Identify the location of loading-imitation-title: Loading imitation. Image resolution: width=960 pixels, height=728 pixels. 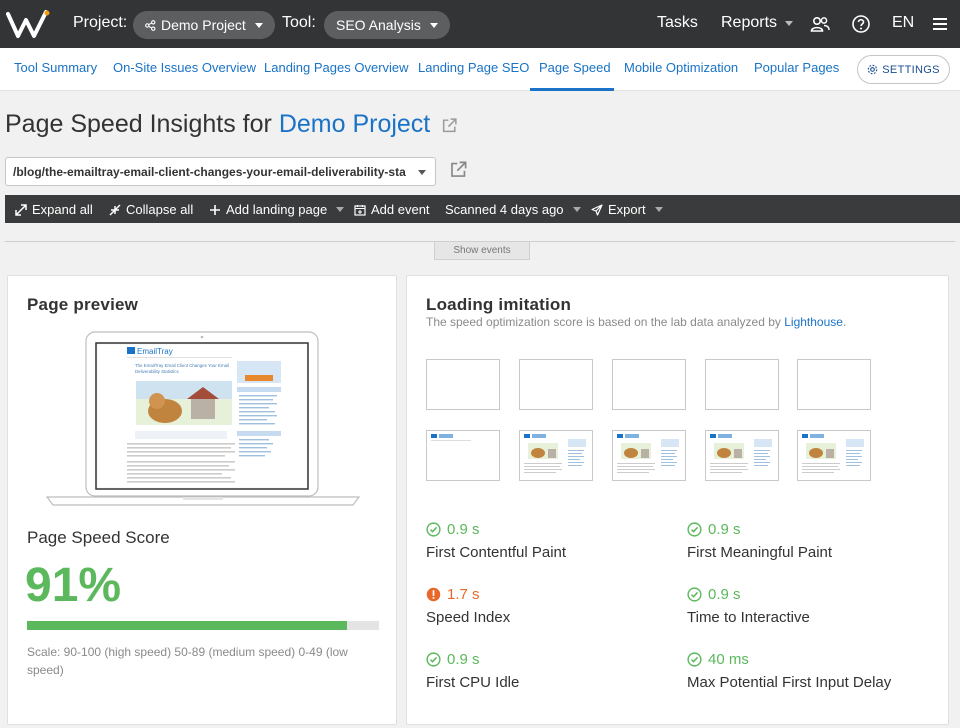
(499, 304).